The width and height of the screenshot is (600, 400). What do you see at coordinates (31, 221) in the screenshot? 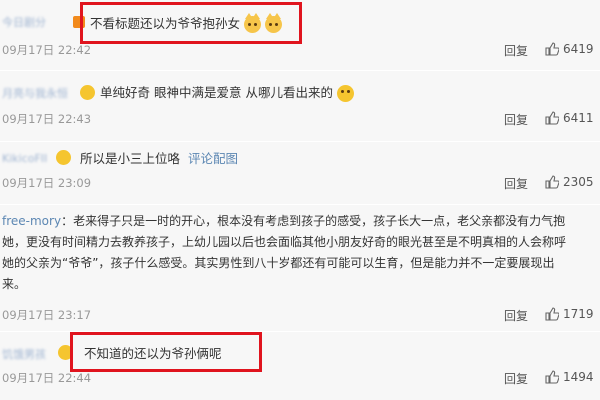
I see `comment-username: free-mory` at bounding box center [31, 221].